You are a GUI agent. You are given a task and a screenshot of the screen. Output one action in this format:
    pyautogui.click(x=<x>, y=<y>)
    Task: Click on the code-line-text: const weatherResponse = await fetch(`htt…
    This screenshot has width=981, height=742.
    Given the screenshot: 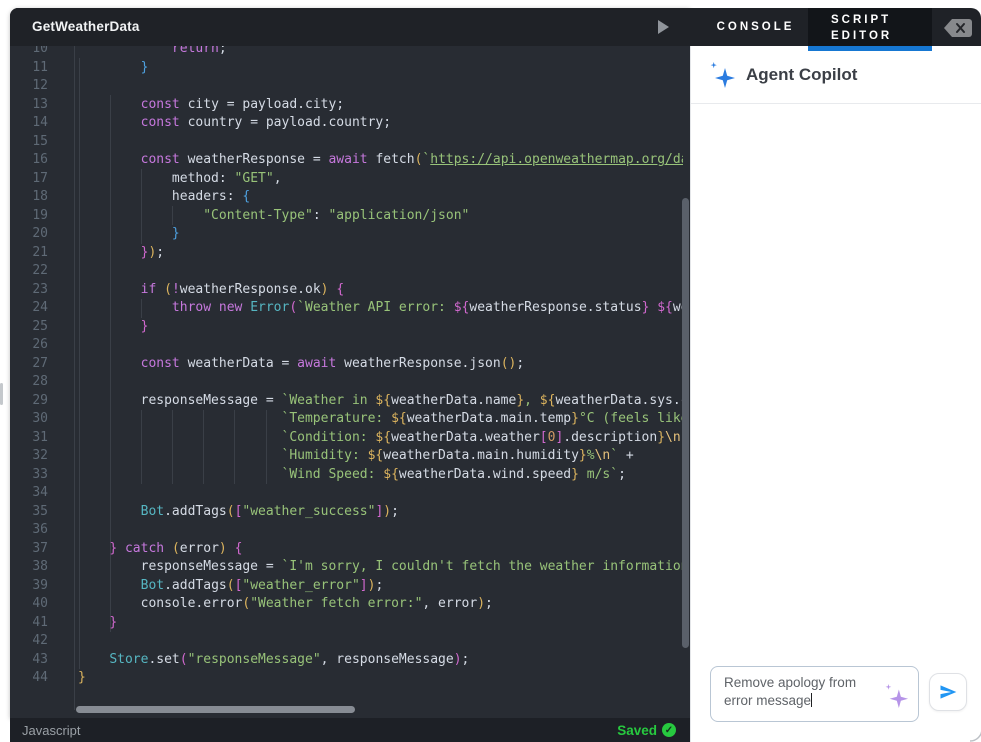 What is the action you would take?
    pyautogui.click(x=380, y=160)
    